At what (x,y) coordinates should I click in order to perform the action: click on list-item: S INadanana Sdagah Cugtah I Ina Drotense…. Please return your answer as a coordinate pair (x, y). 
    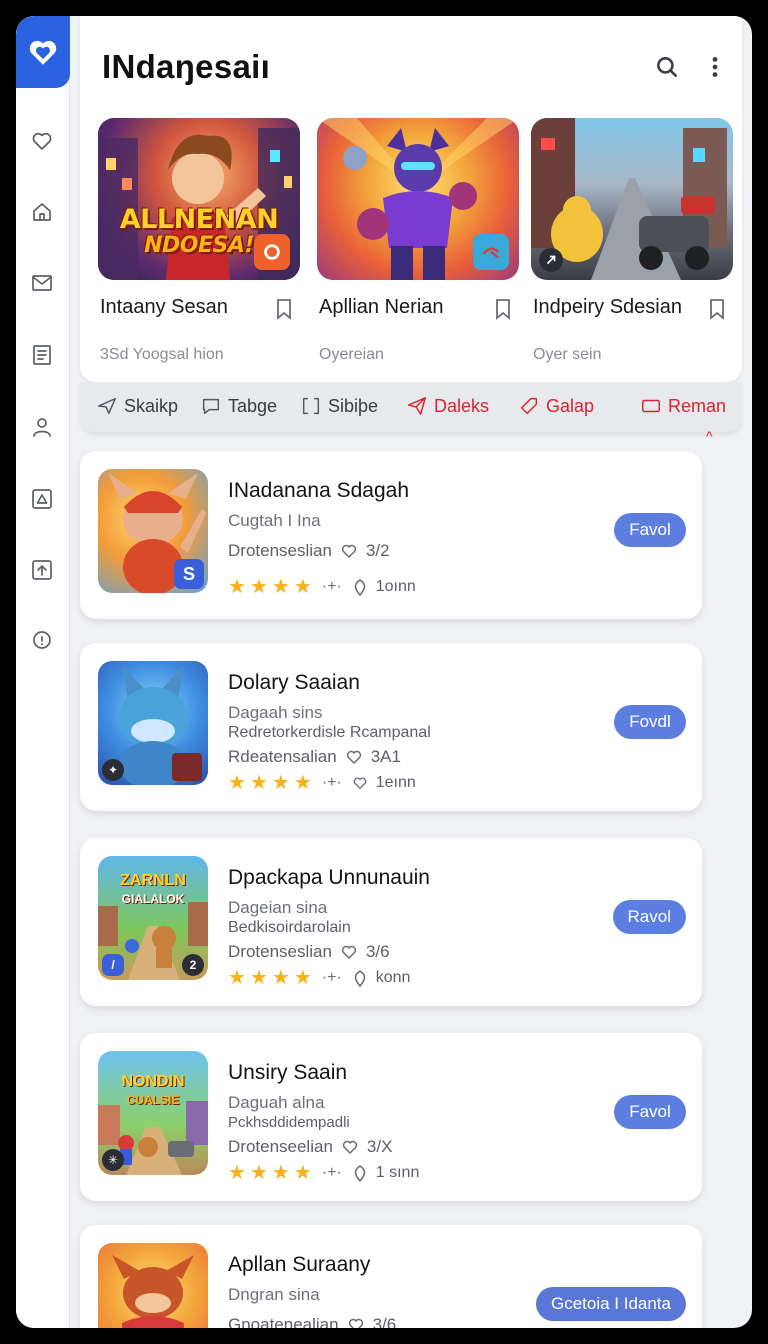
    Looking at the image, I should click on (391, 535).